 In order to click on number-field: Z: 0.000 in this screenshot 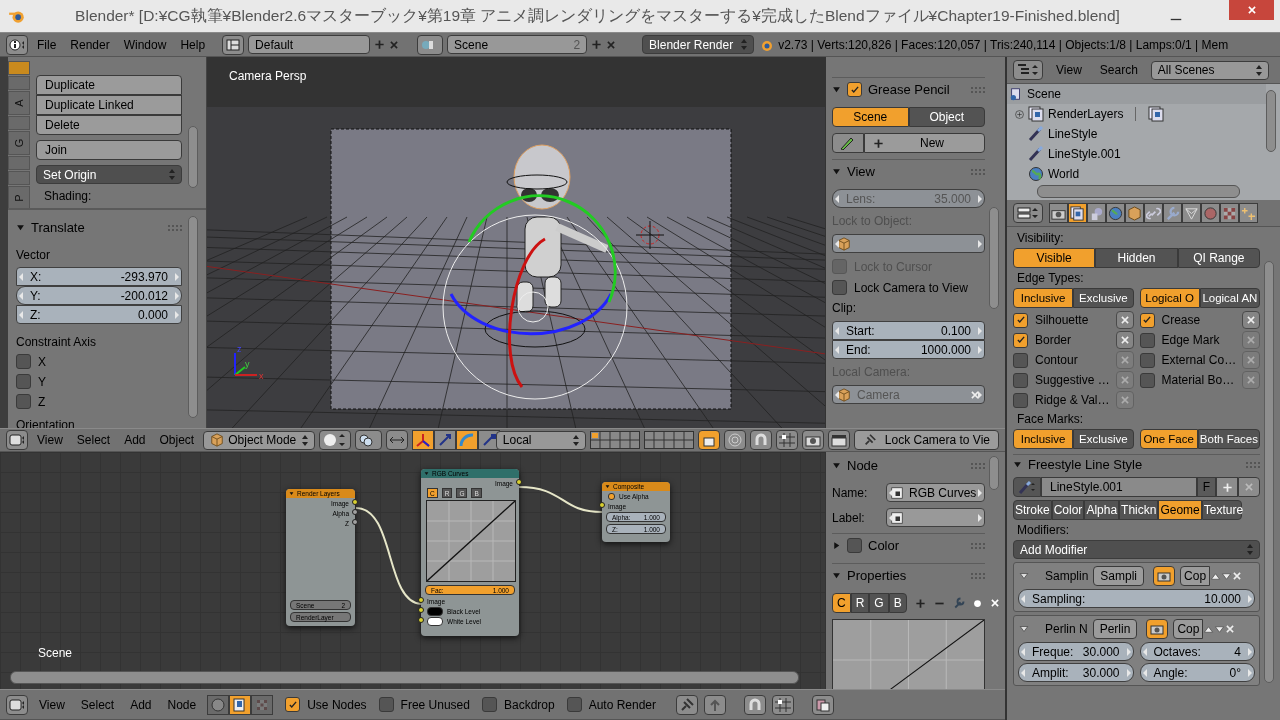, I will do `click(99, 314)`.